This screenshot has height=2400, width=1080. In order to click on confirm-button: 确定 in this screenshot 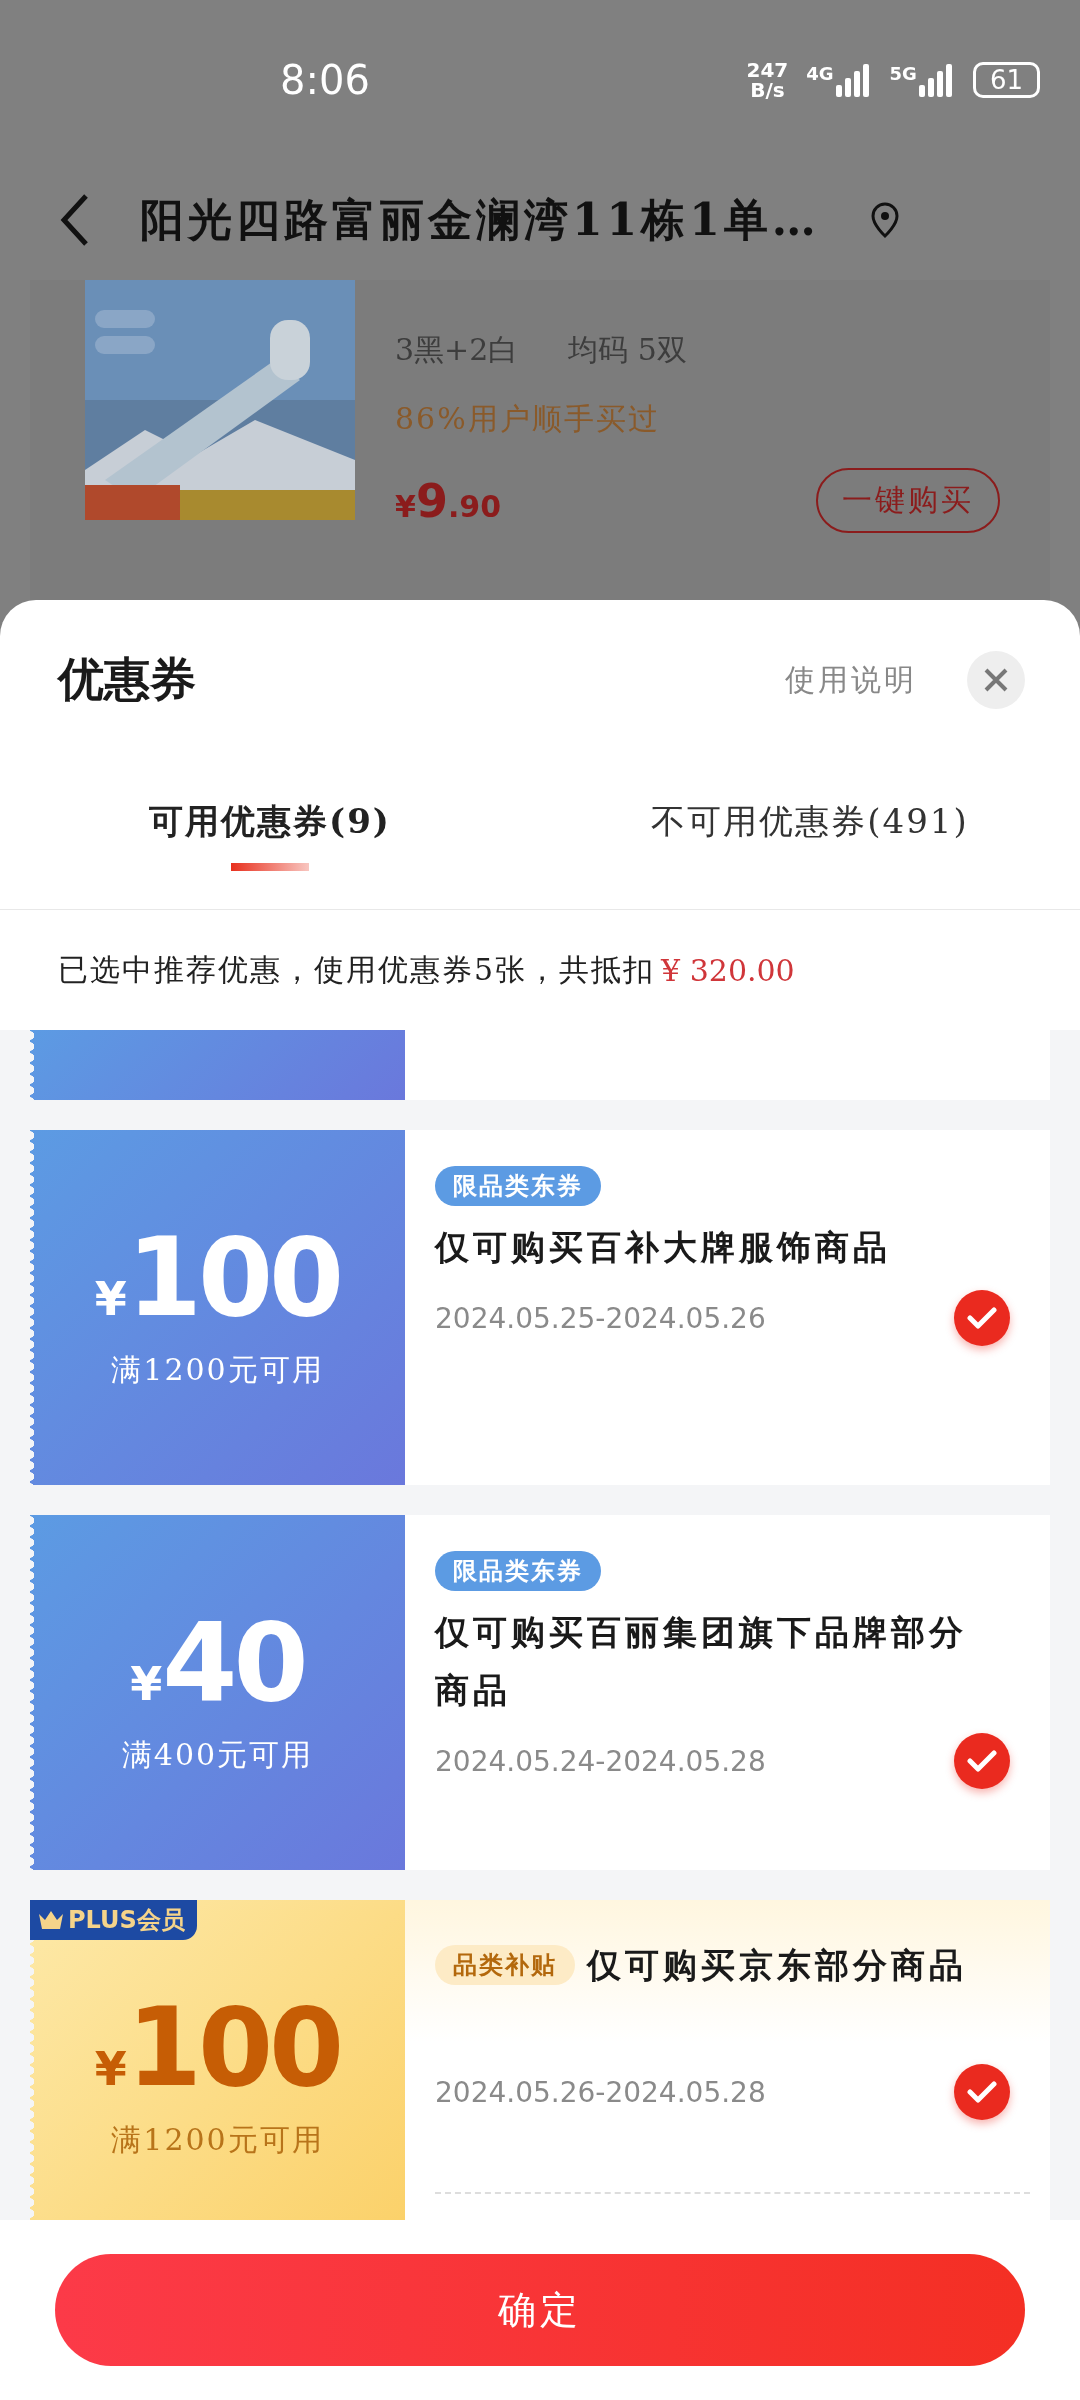, I will do `click(540, 2310)`.